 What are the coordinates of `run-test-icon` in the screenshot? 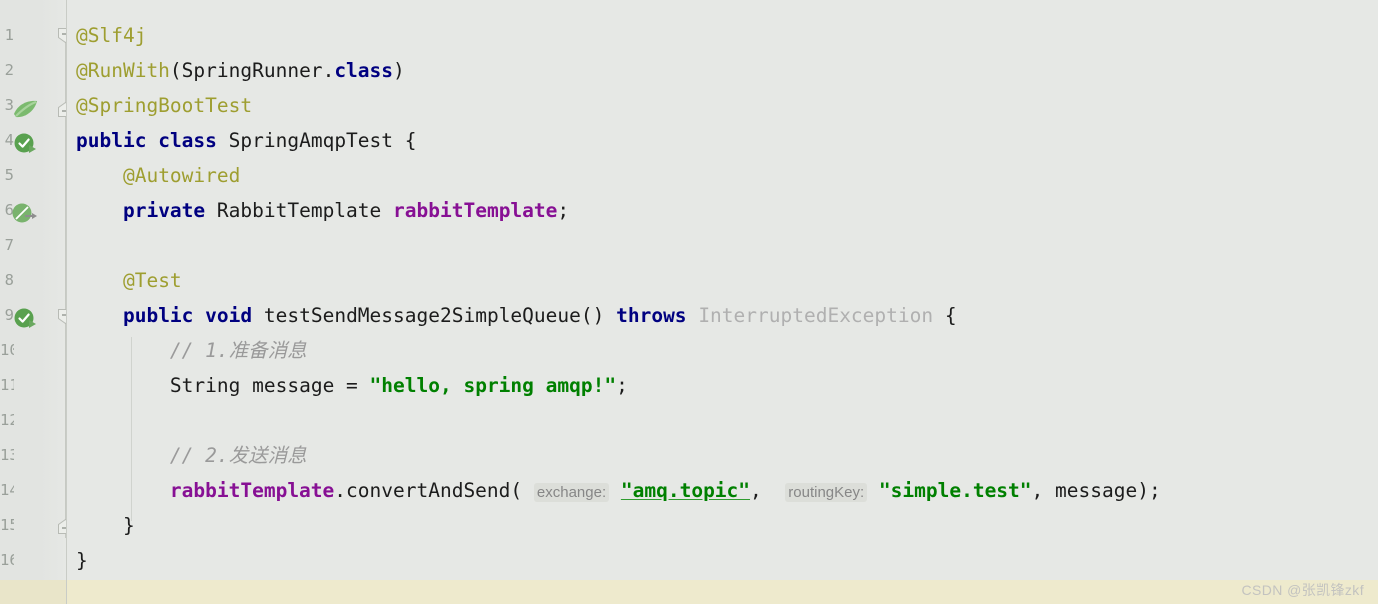 It's located at (26, 145).